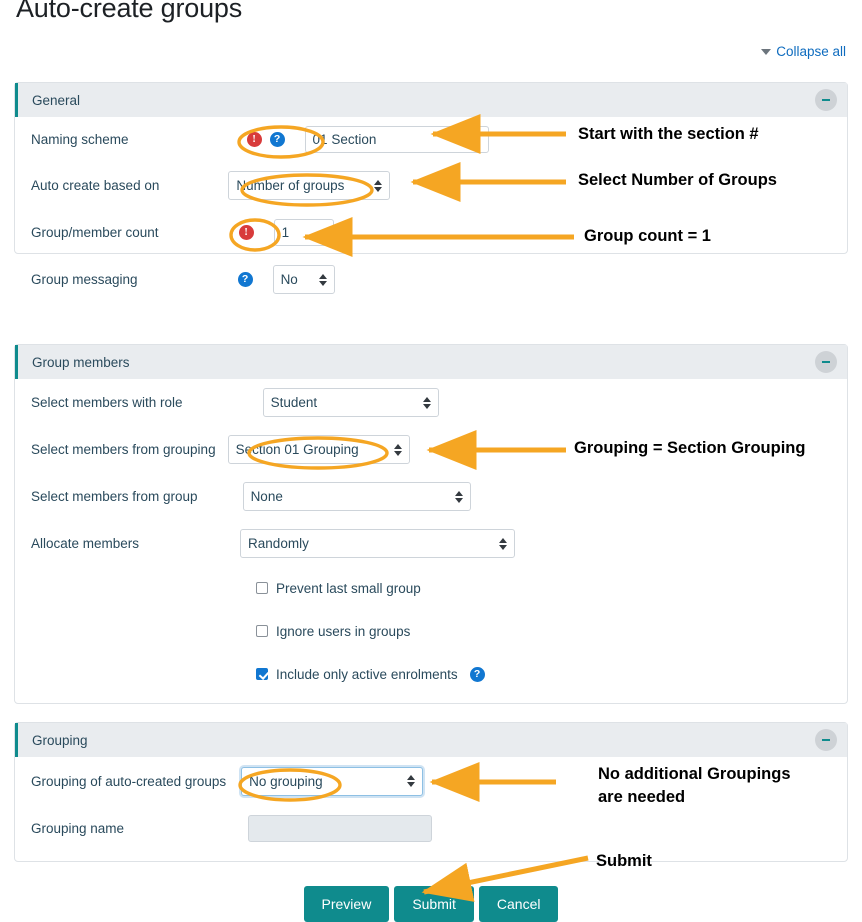 This screenshot has width=862, height=922. Describe the element at coordinates (262, 631) in the screenshot. I see `ignore-users-in-groups-checkbox` at that location.